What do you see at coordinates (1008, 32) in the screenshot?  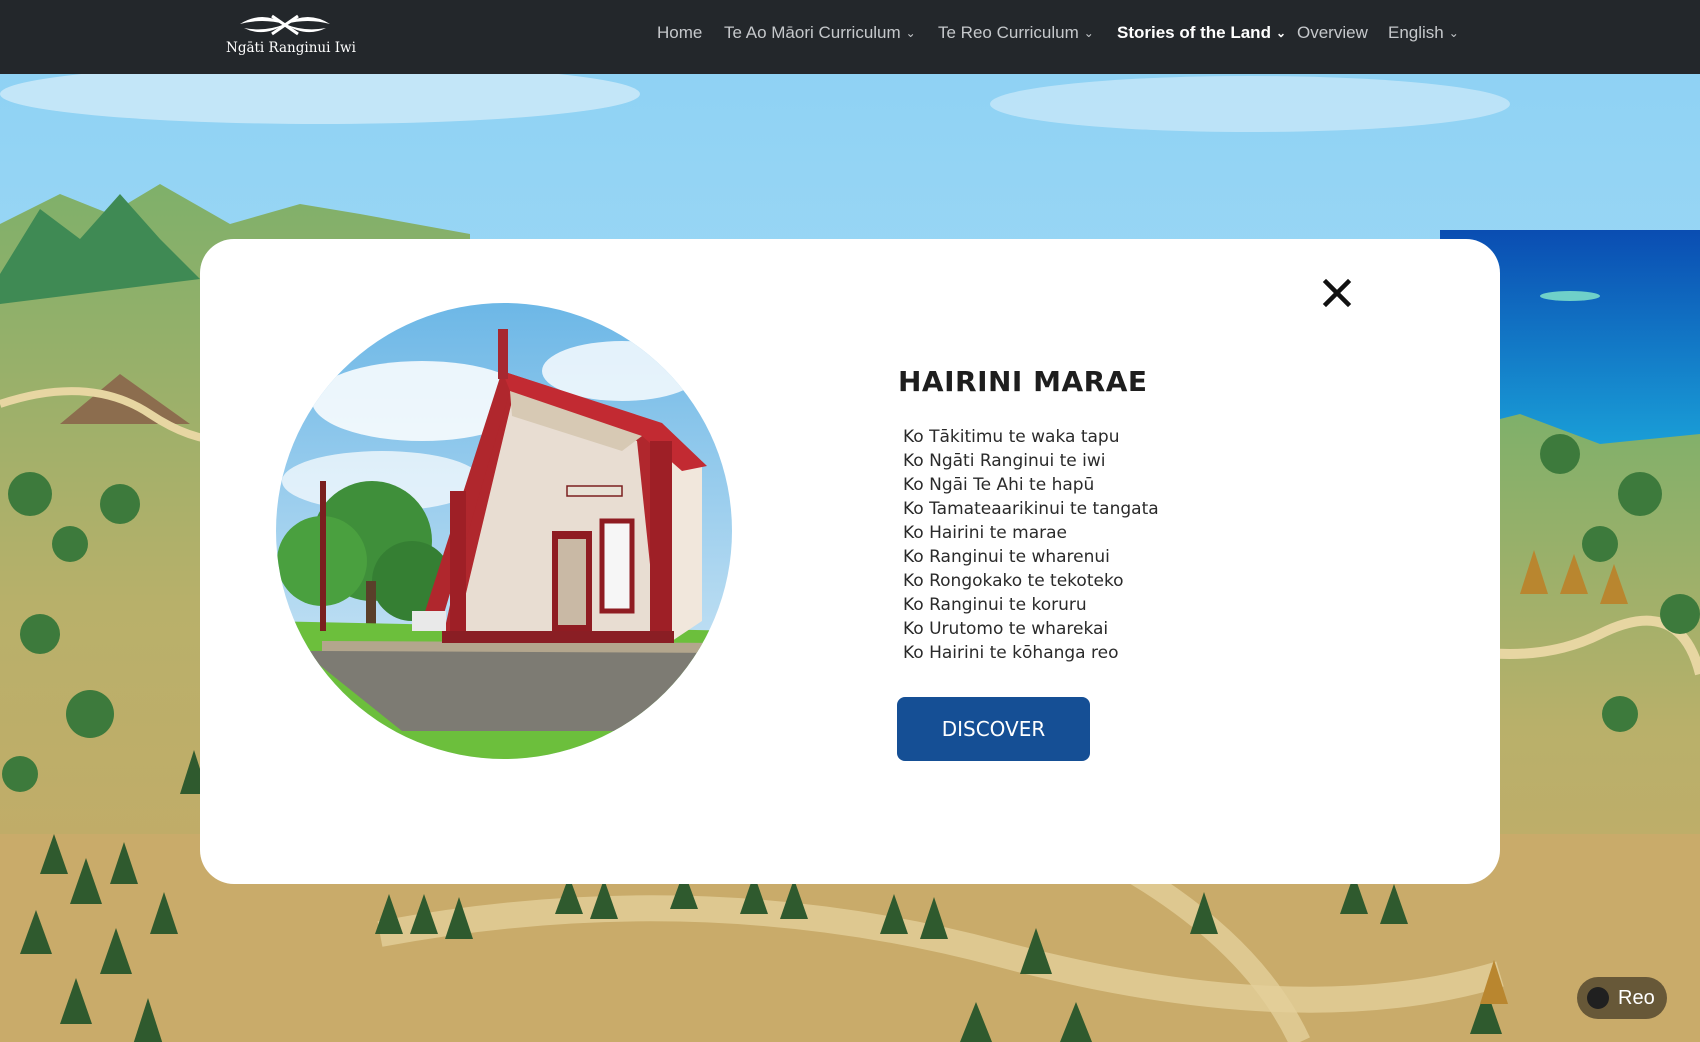 I see `nav-te-reo-label: Te Reo Curriculum` at bounding box center [1008, 32].